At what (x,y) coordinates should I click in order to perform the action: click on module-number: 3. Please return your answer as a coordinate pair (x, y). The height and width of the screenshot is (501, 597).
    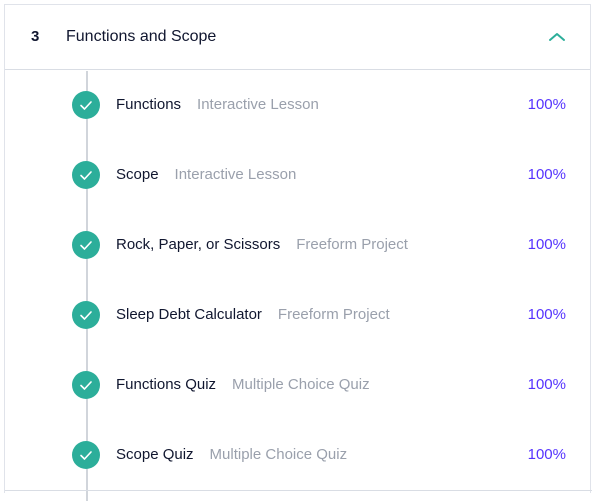
    Looking at the image, I should click on (35, 36).